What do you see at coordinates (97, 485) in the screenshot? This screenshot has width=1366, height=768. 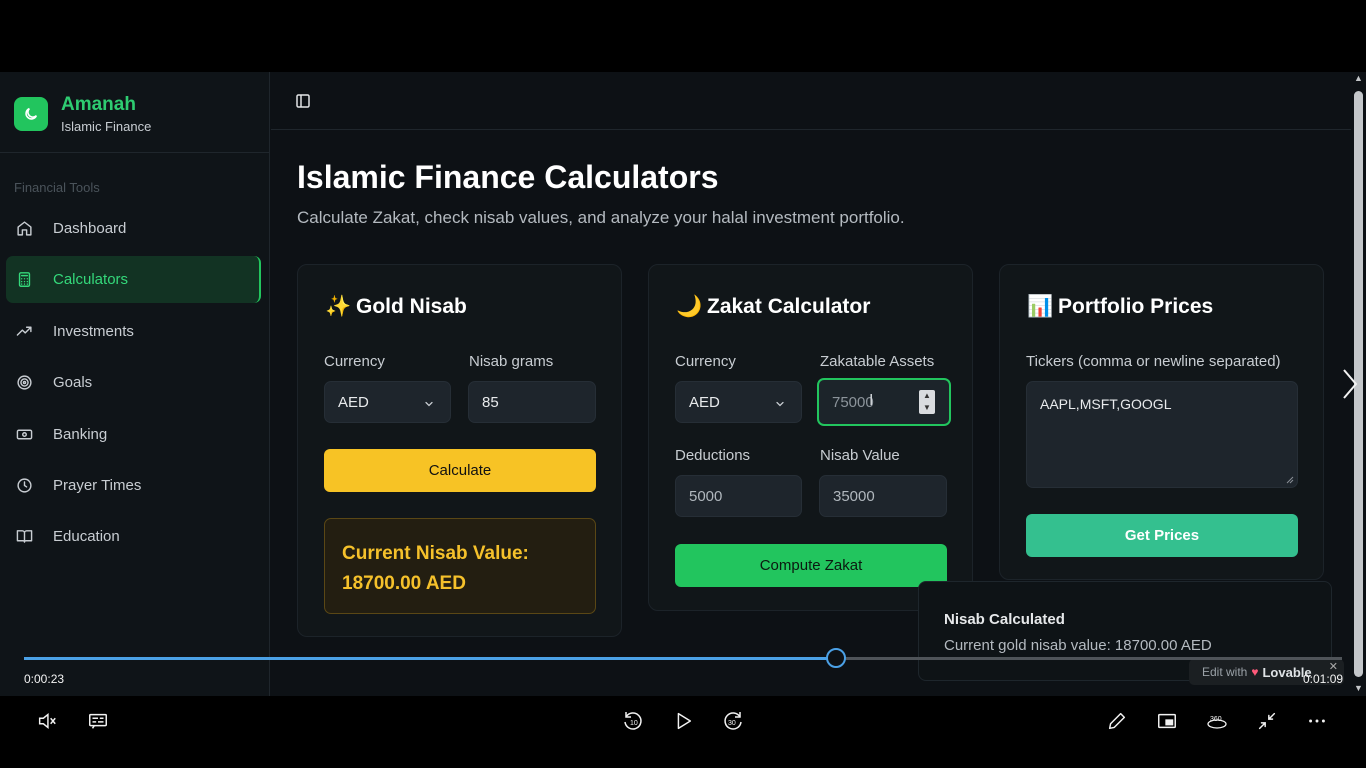 I see `sidebar-item-label: Prayer Times` at bounding box center [97, 485].